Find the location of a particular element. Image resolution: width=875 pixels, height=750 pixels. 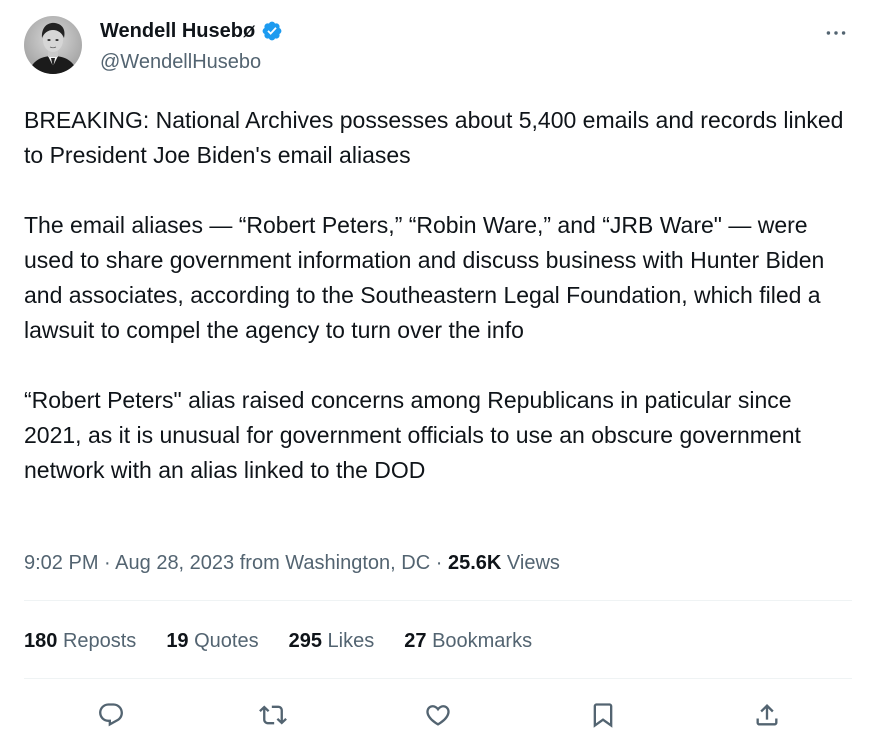

avatar is located at coordinates (53, 45).